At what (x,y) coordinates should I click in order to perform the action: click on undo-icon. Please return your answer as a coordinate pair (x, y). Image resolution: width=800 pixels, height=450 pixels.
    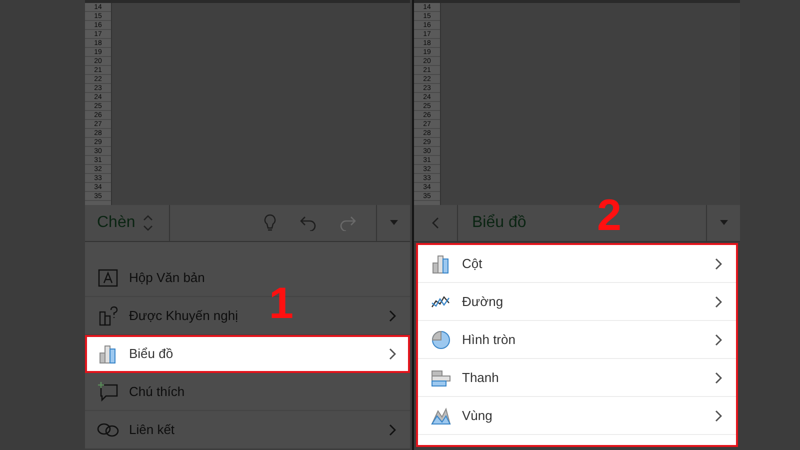
    Looking at the image, I should click on (308, 223).